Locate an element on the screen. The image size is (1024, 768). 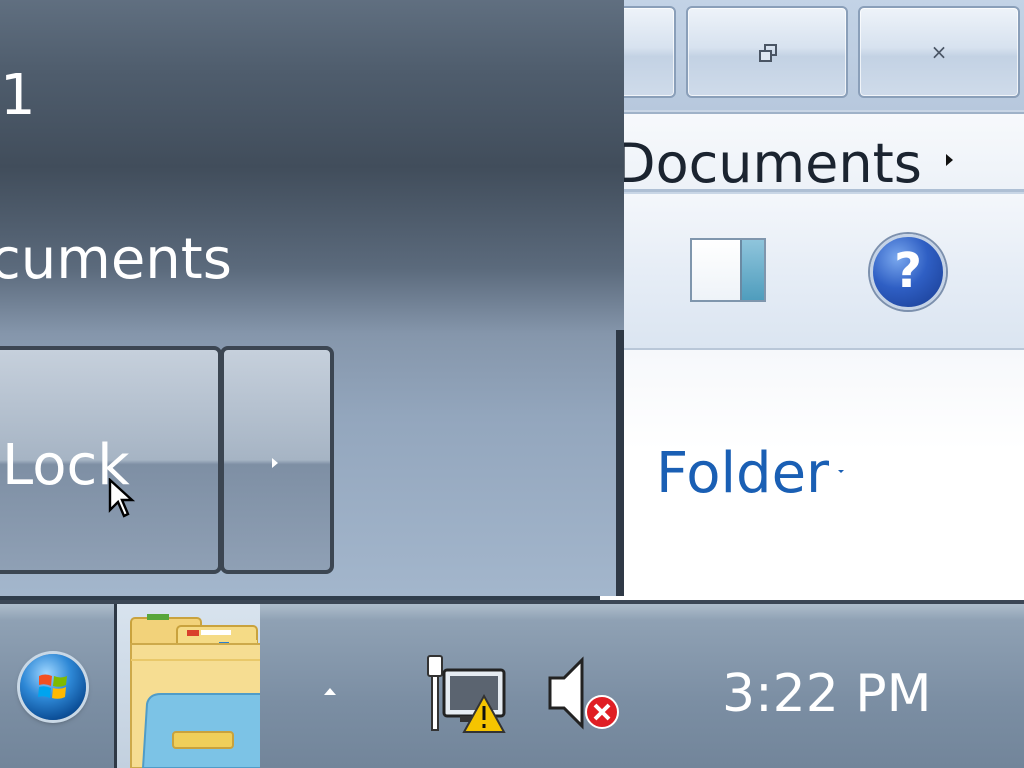
close-button: × is located at coordinates (939, 52).